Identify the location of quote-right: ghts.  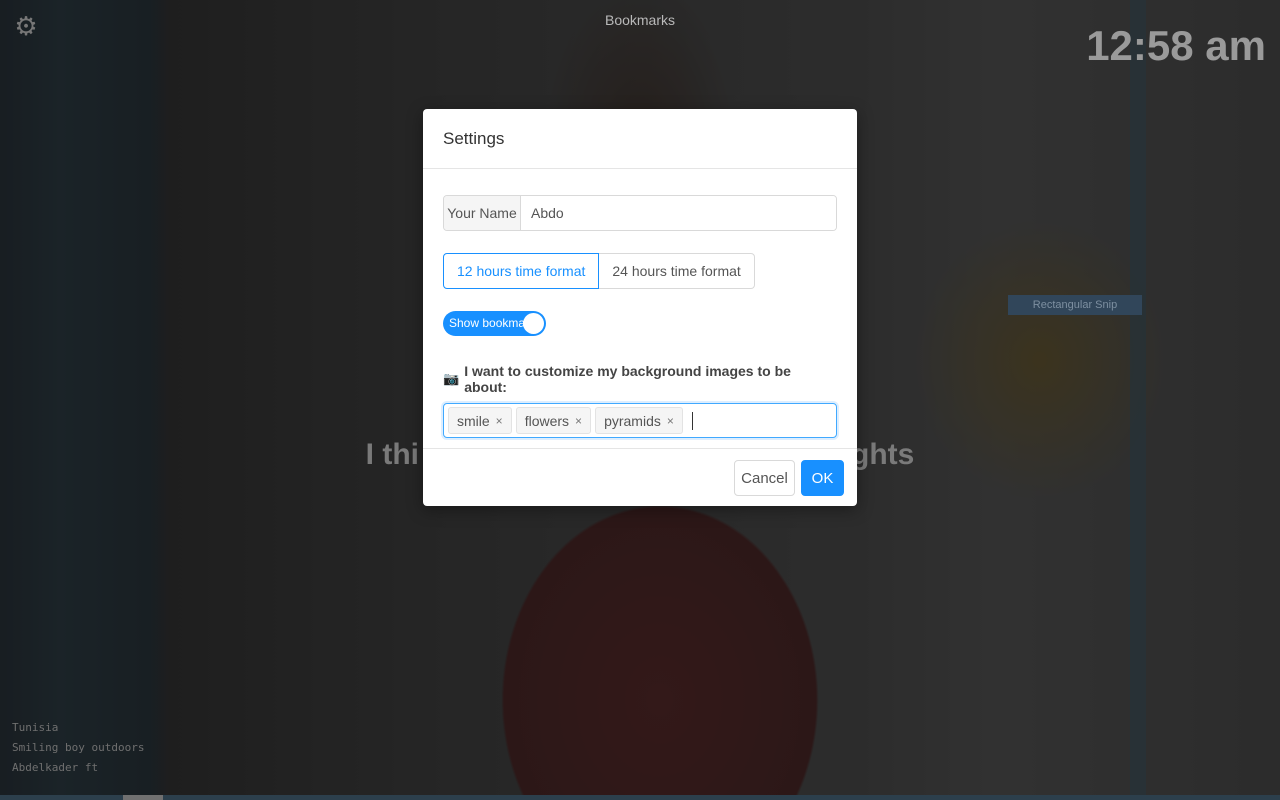
(883, 454).